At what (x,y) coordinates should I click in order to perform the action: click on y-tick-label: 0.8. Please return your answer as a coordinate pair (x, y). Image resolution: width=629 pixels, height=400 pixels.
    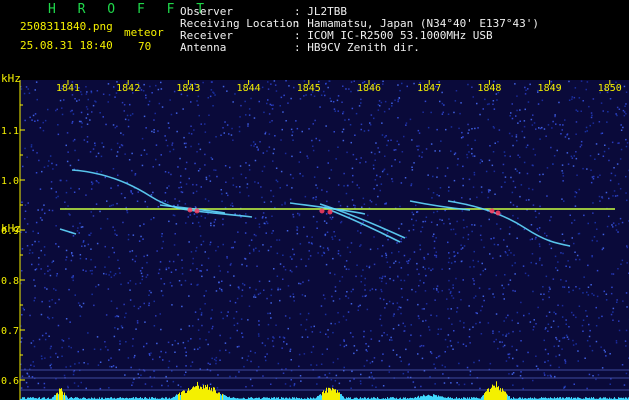
    Looking at the image, I should click on (10, 281).